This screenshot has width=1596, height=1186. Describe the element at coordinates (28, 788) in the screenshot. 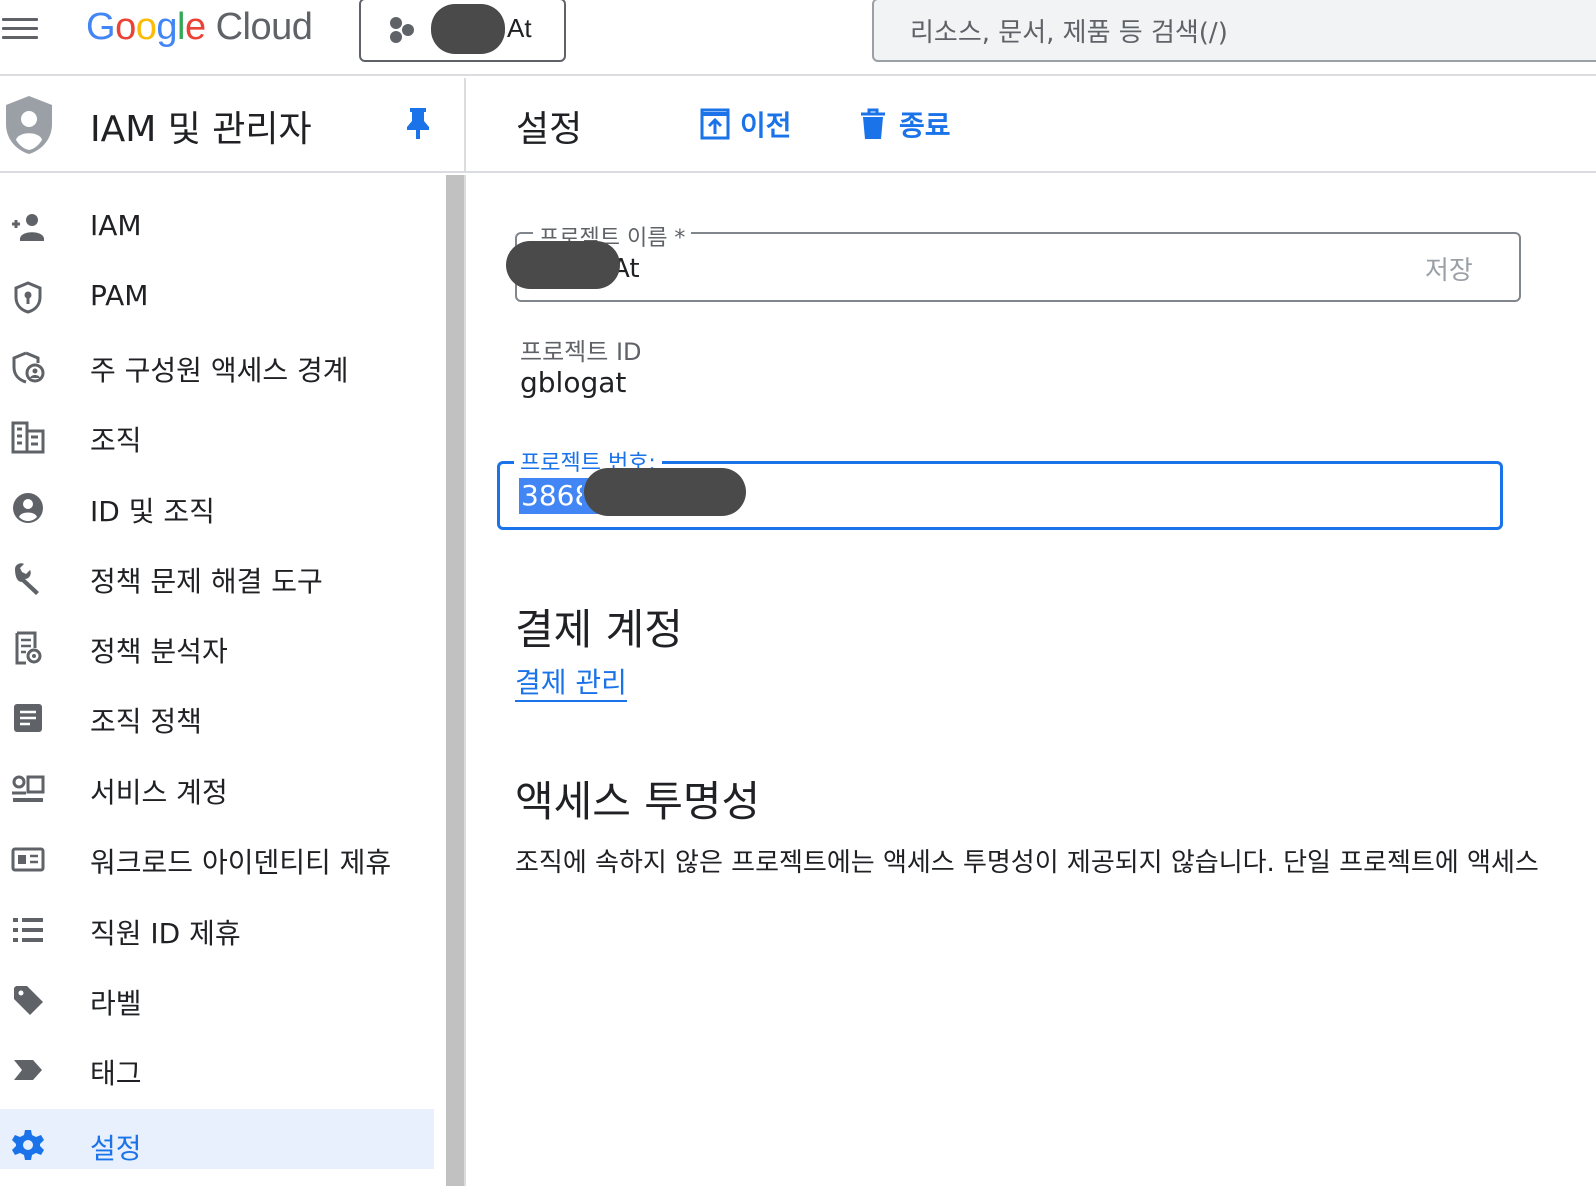

I see `service-account-icon` at that location.